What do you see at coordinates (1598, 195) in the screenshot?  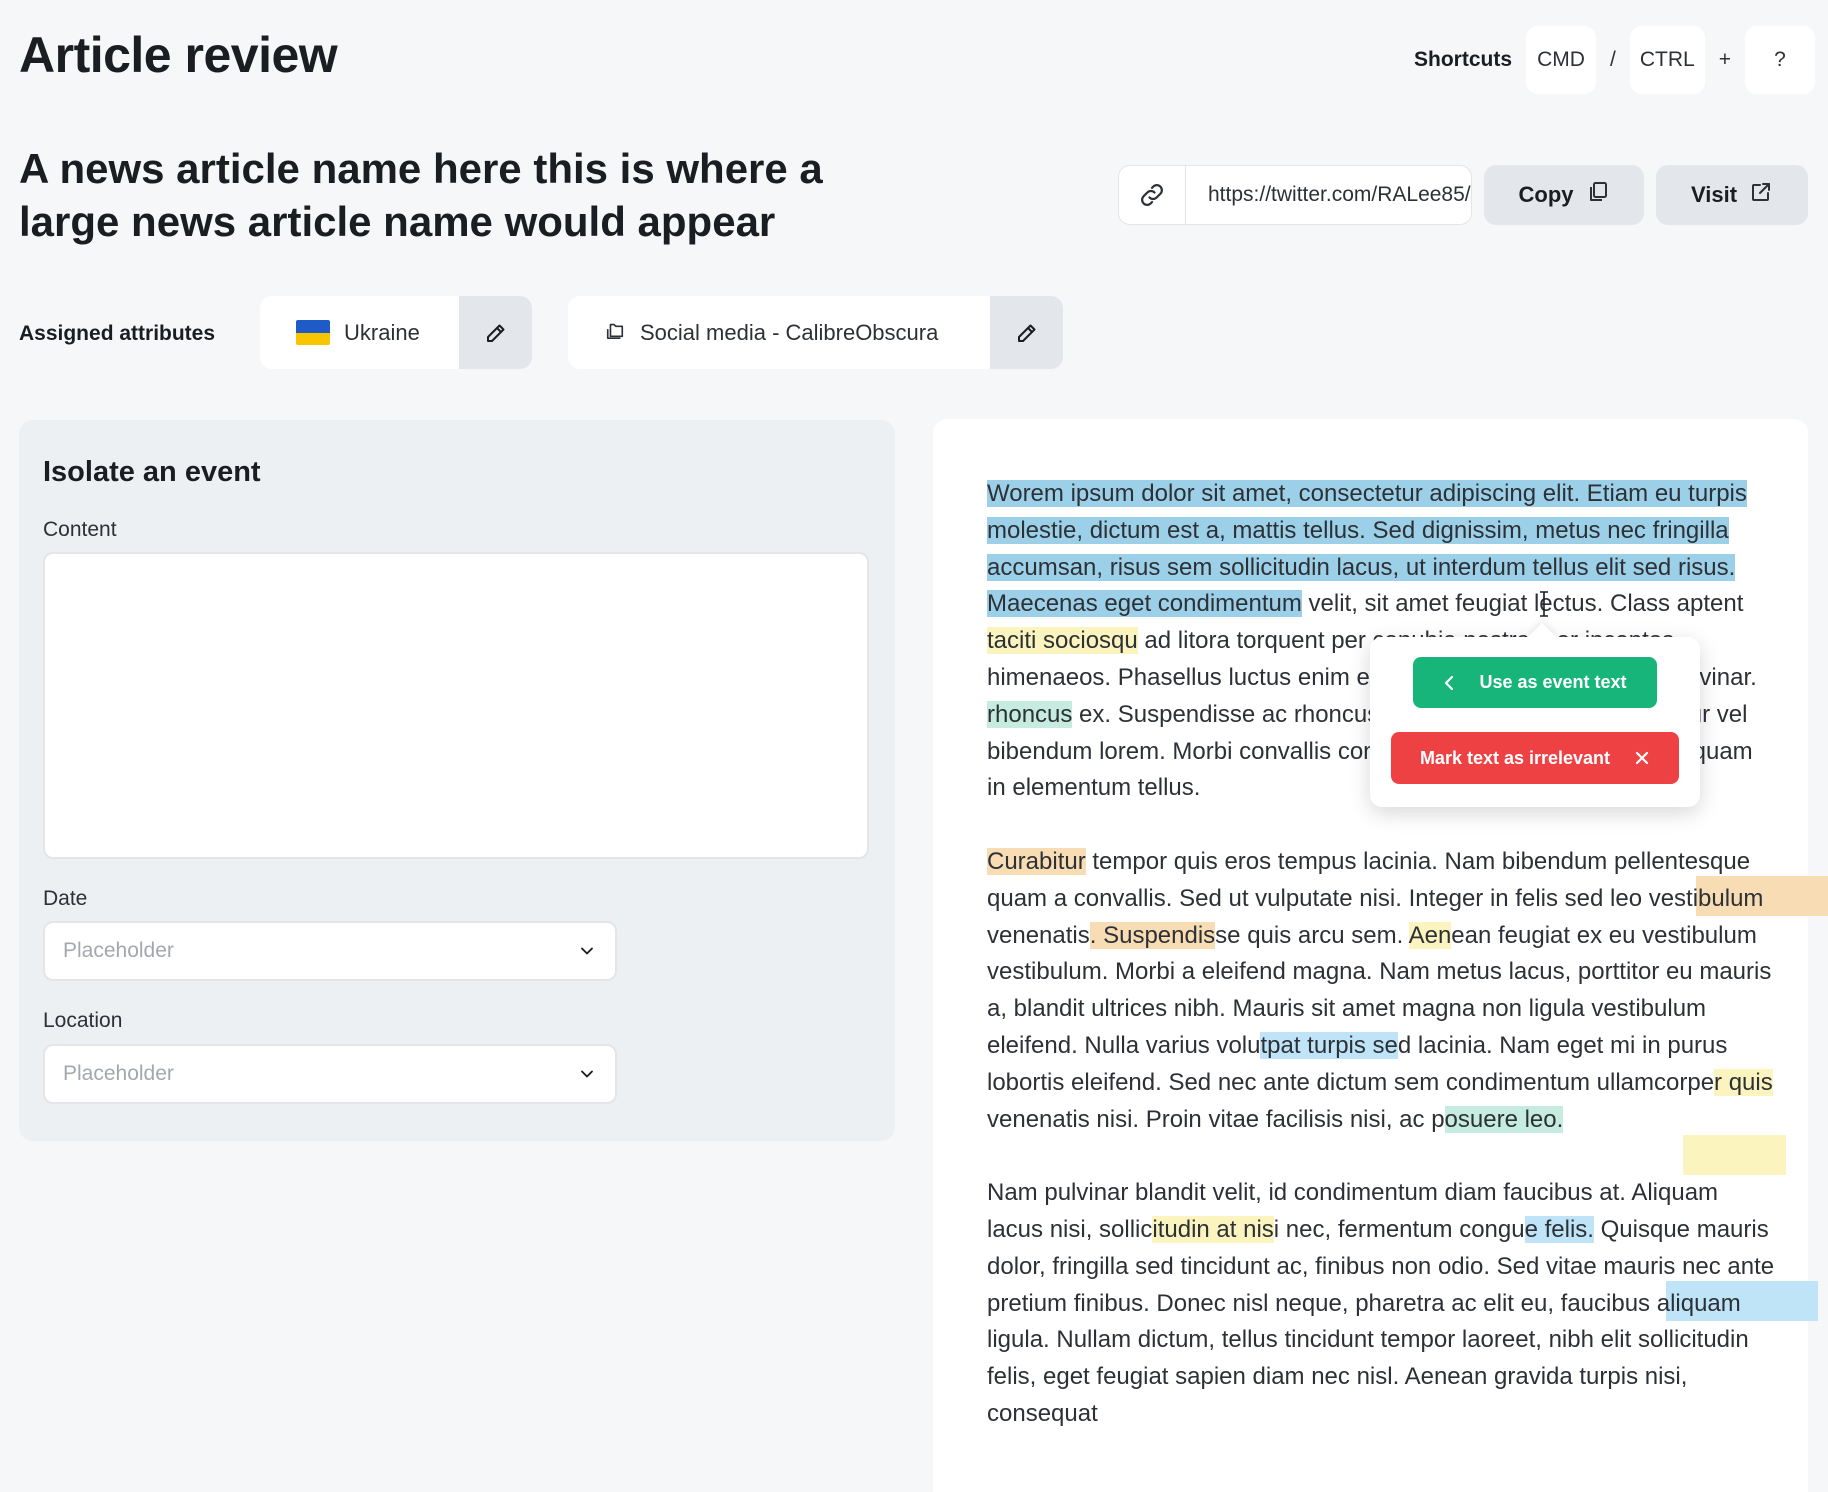 I see `copy-icon` at bounding box center [1598, 195].